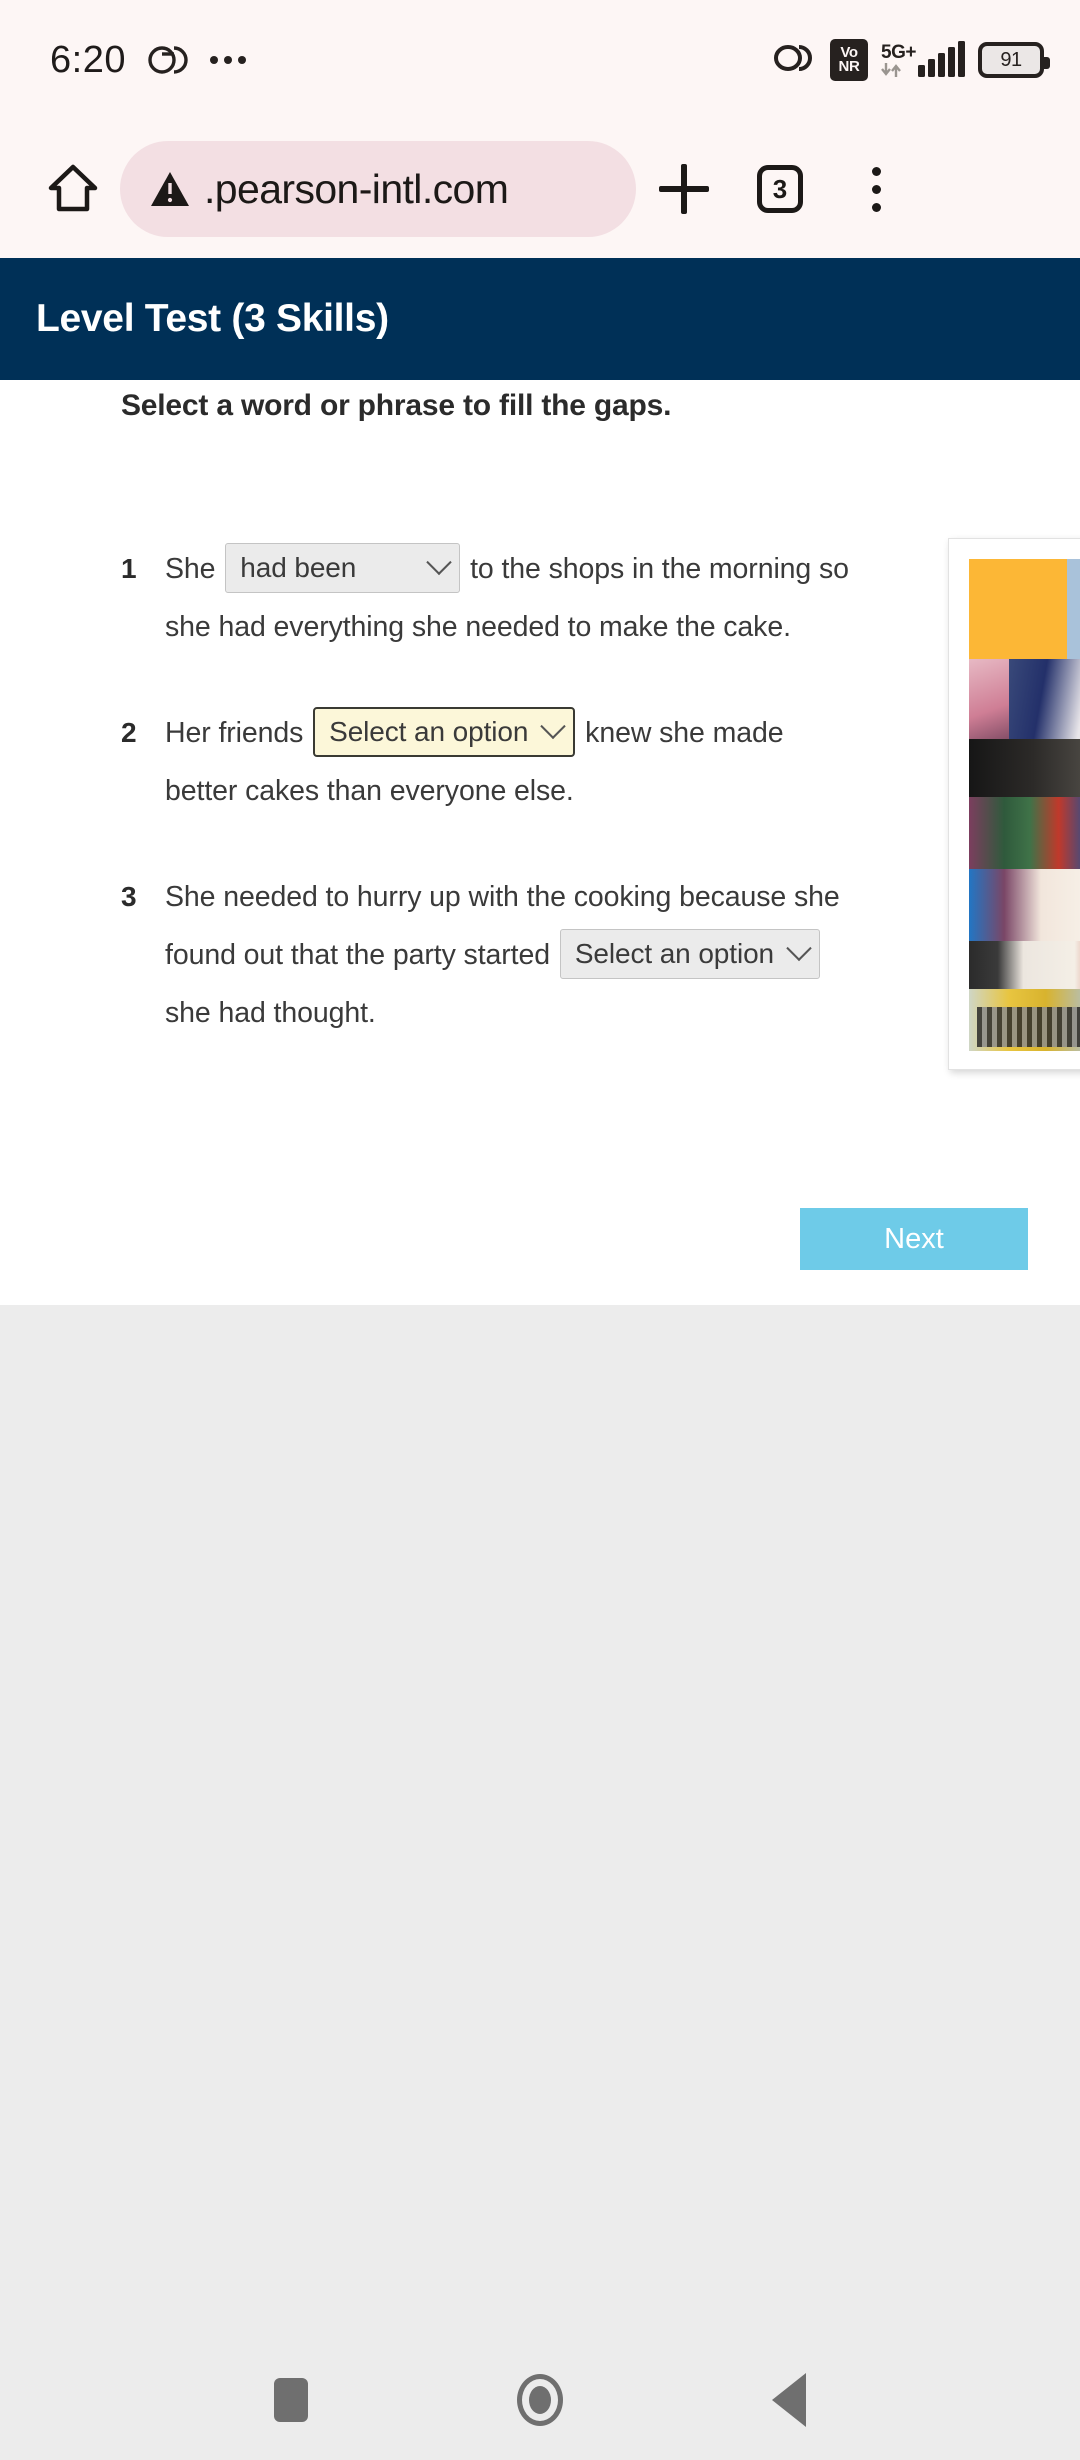 This screenshot has width=1080, height=2460. Describe the element at coordinates (941, 59) in the screenshot. I see `signal-bars-icon` at that location.